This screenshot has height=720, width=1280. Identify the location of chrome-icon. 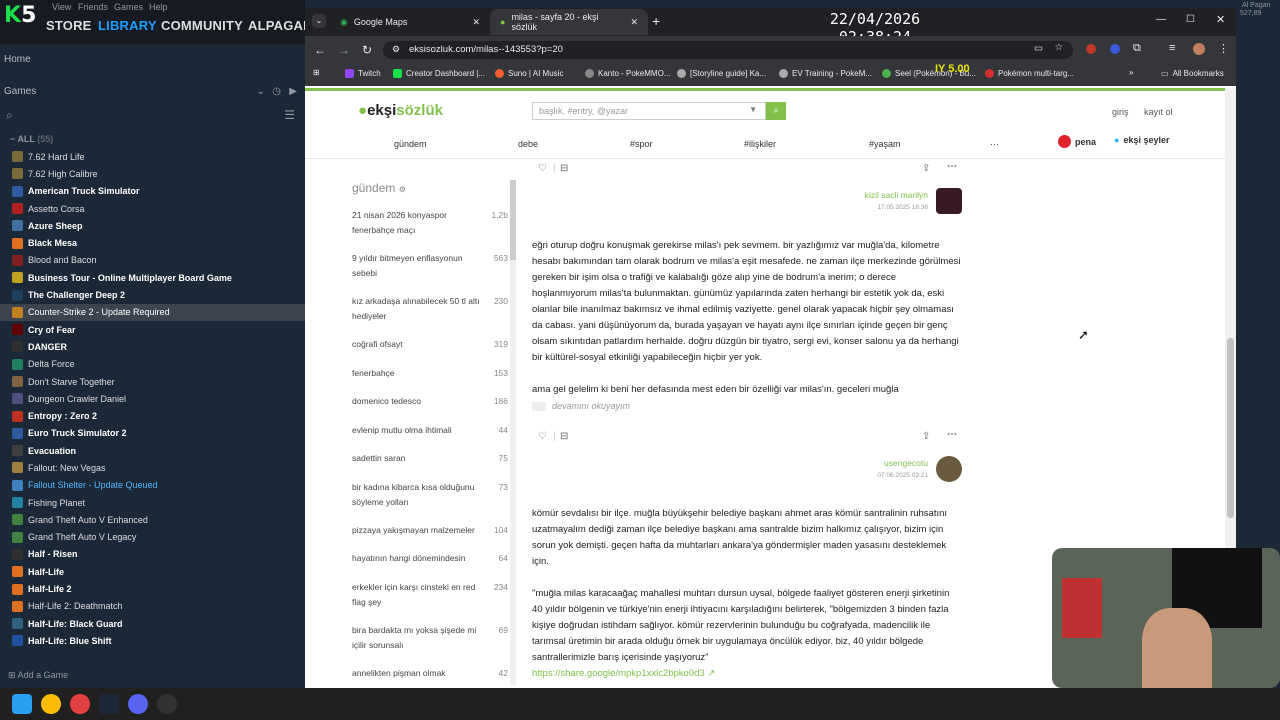
(51, 704).